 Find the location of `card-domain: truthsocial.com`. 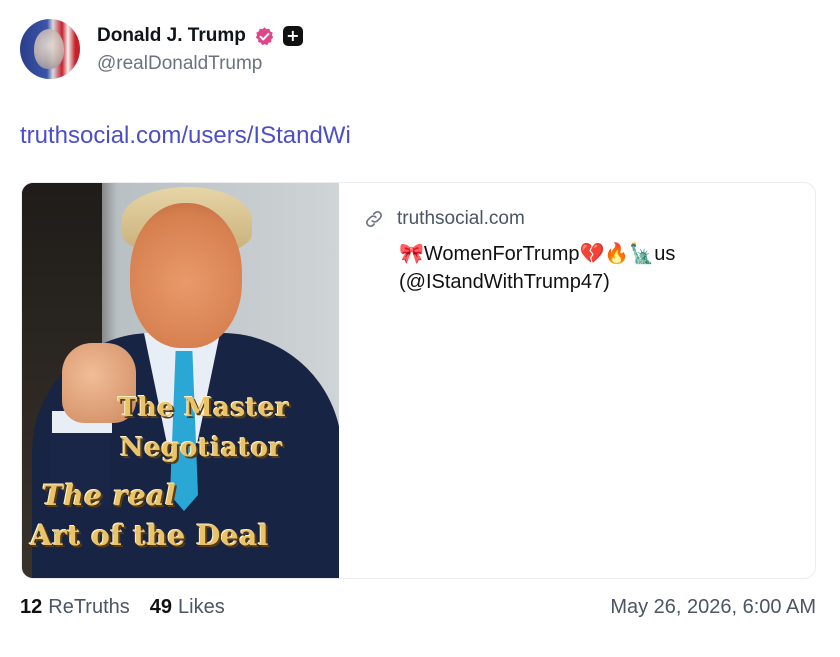

card-domain: truthsocial.com is located at coordinates (461, 218).